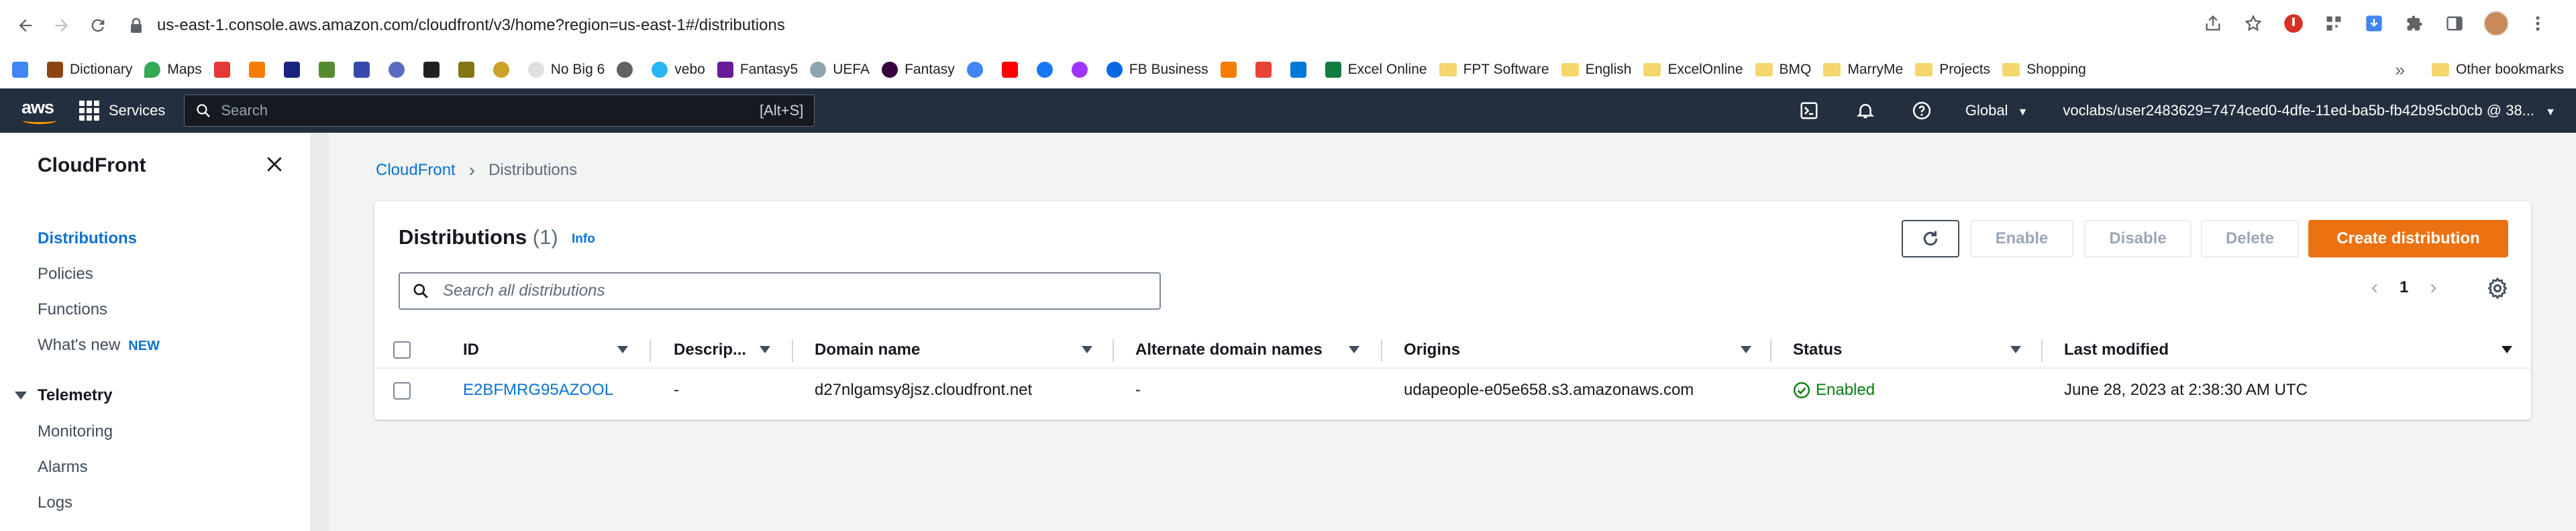 The width and height of the screenshot is (2576, 531). I want to click on breadcrumb-cloudfront-link: CloudFront, so click(416, 170).